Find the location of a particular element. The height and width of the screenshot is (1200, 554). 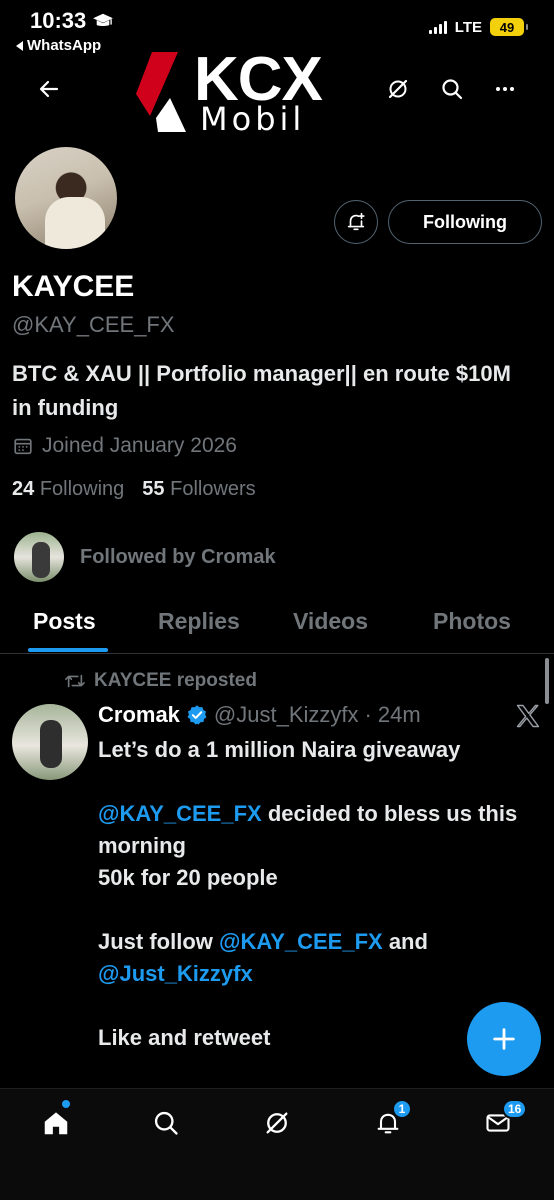

post-line-4-prefix: Just follow is located at coordinates (158, 941).